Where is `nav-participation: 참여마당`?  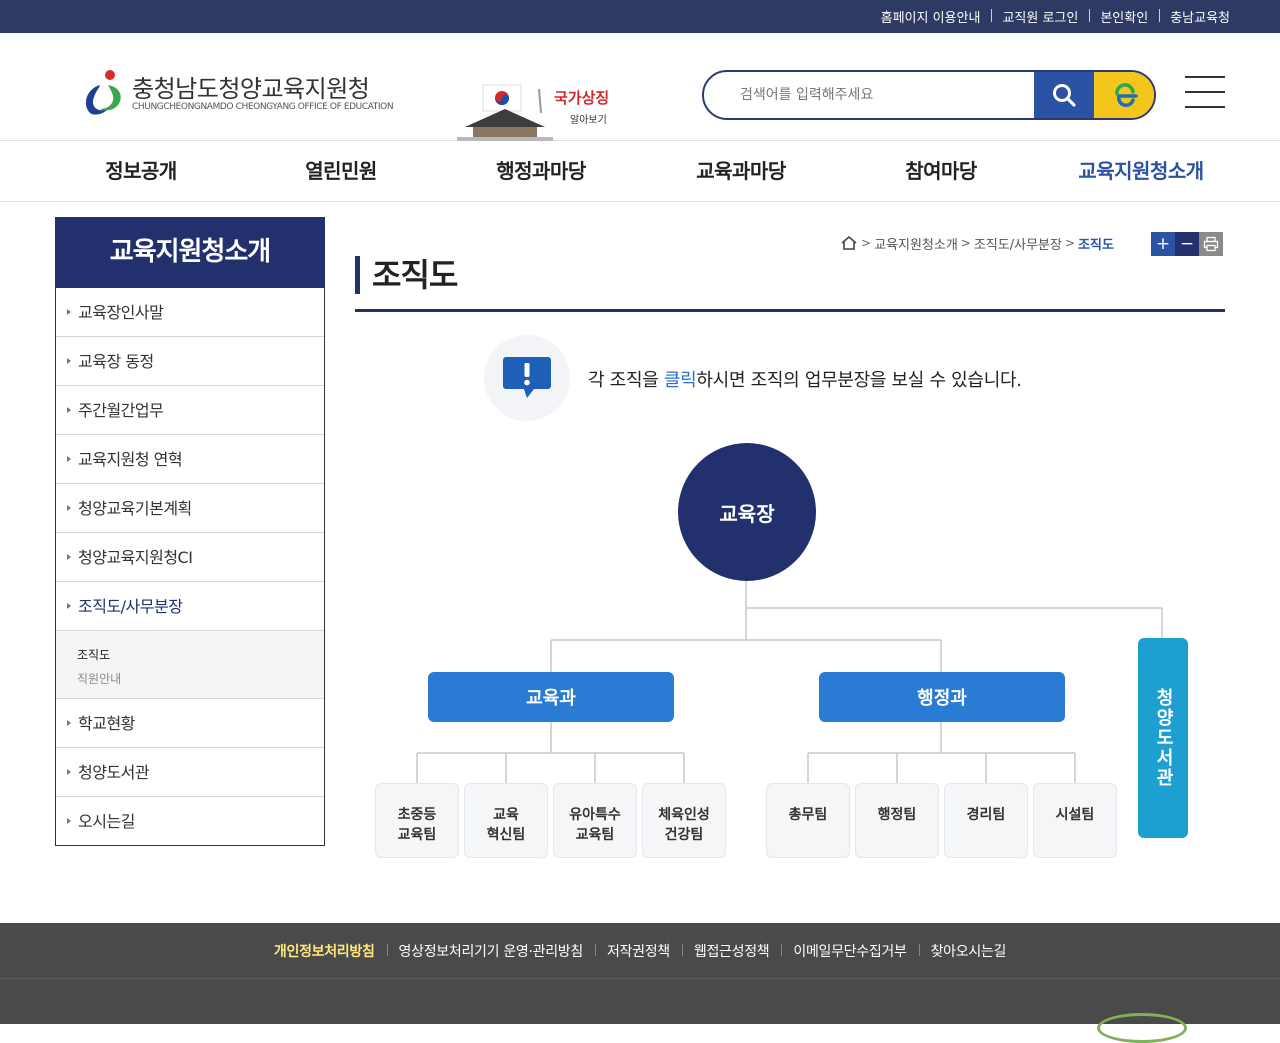
nav-participation: 참여마당 is located at coordinates (941, 171).